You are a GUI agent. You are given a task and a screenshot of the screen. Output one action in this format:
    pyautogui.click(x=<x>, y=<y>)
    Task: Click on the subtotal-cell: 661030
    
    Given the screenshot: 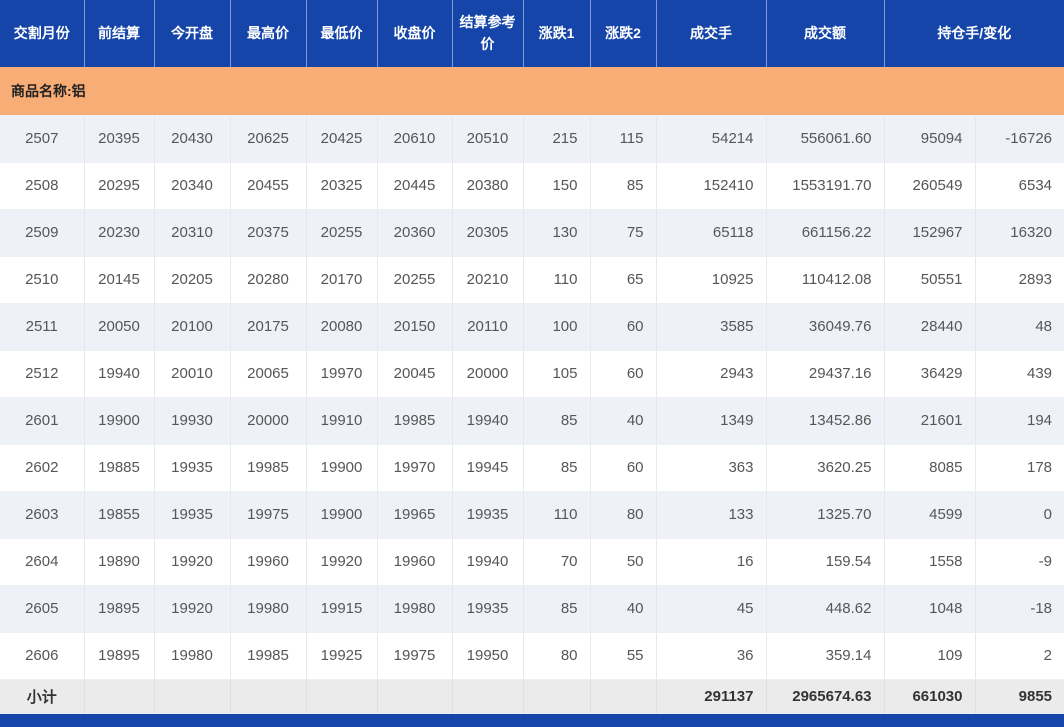 What is the action you would take?
    pyautogui.click(x=930, y=696)
    